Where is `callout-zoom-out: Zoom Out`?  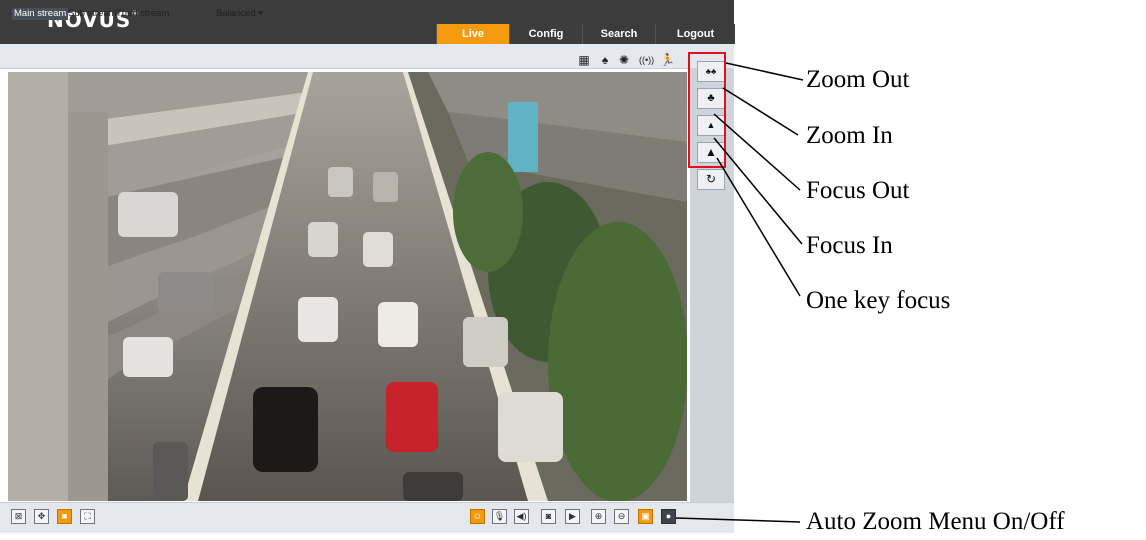
callout-zoom-out: Zoom Out is located at coordinates (858, 79).